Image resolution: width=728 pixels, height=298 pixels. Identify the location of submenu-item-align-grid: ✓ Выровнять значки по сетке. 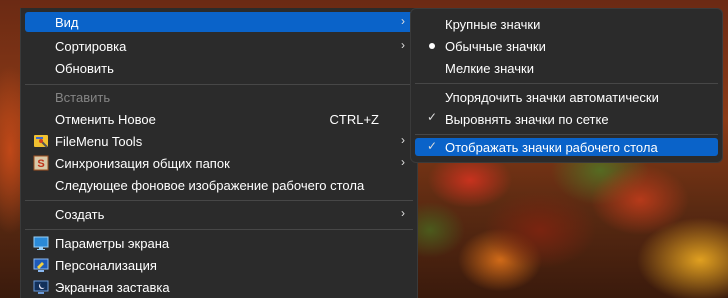
(566, 119).